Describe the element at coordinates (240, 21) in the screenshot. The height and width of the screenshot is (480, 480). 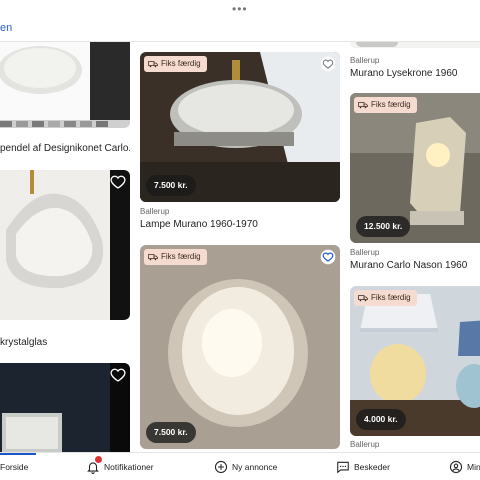
I see `top-bar: ••• en` at that location.